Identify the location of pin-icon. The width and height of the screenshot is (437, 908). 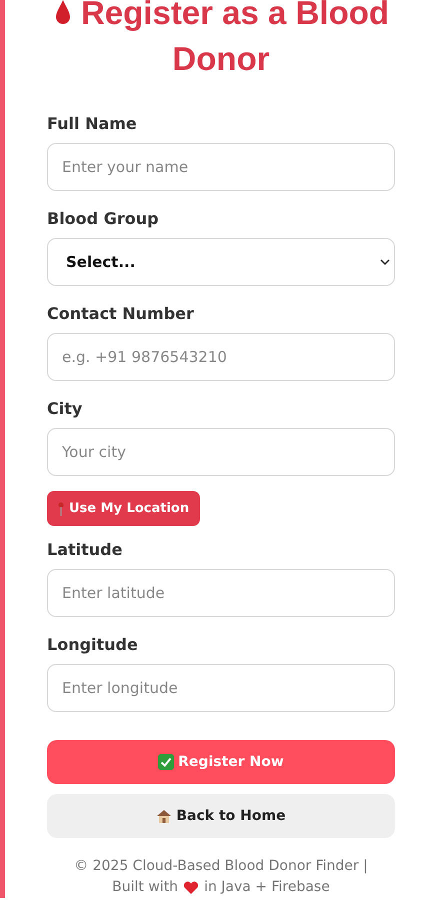
(61, 509).